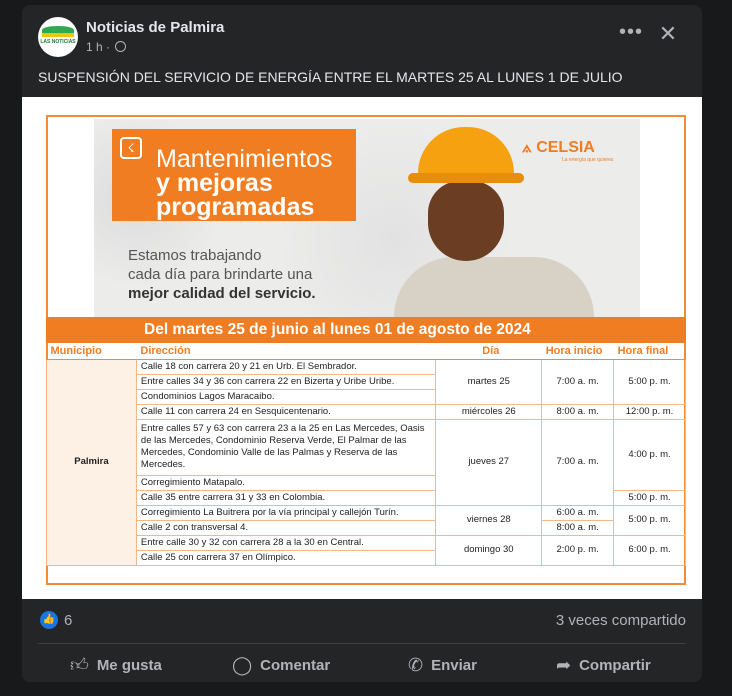 The height and width of the screenshot is (696, 732). Describe the element at coordinates (91, 462) in the screenshot. I see `municipio-cell: Palmira` at that location.